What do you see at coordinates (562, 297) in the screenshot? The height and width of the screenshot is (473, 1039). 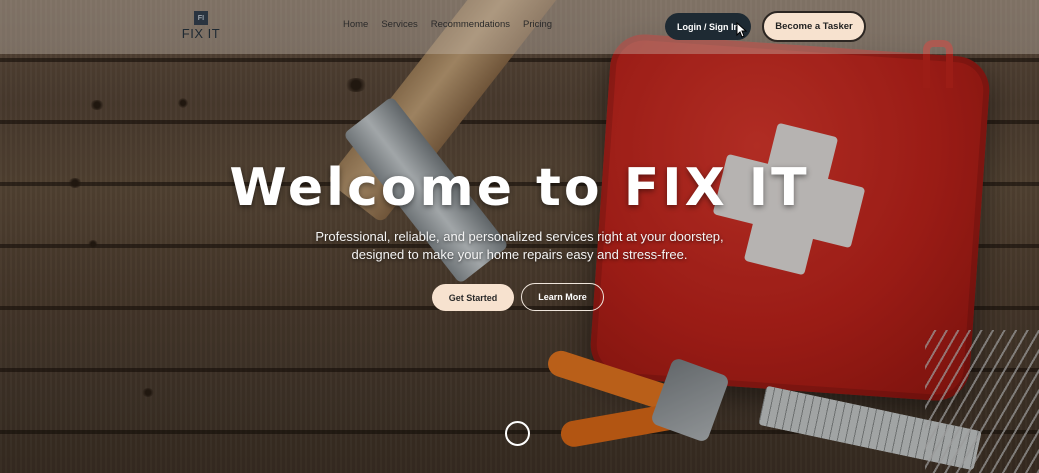 I see `learn-more-button: Learn More` at bounding box center [562, 297].